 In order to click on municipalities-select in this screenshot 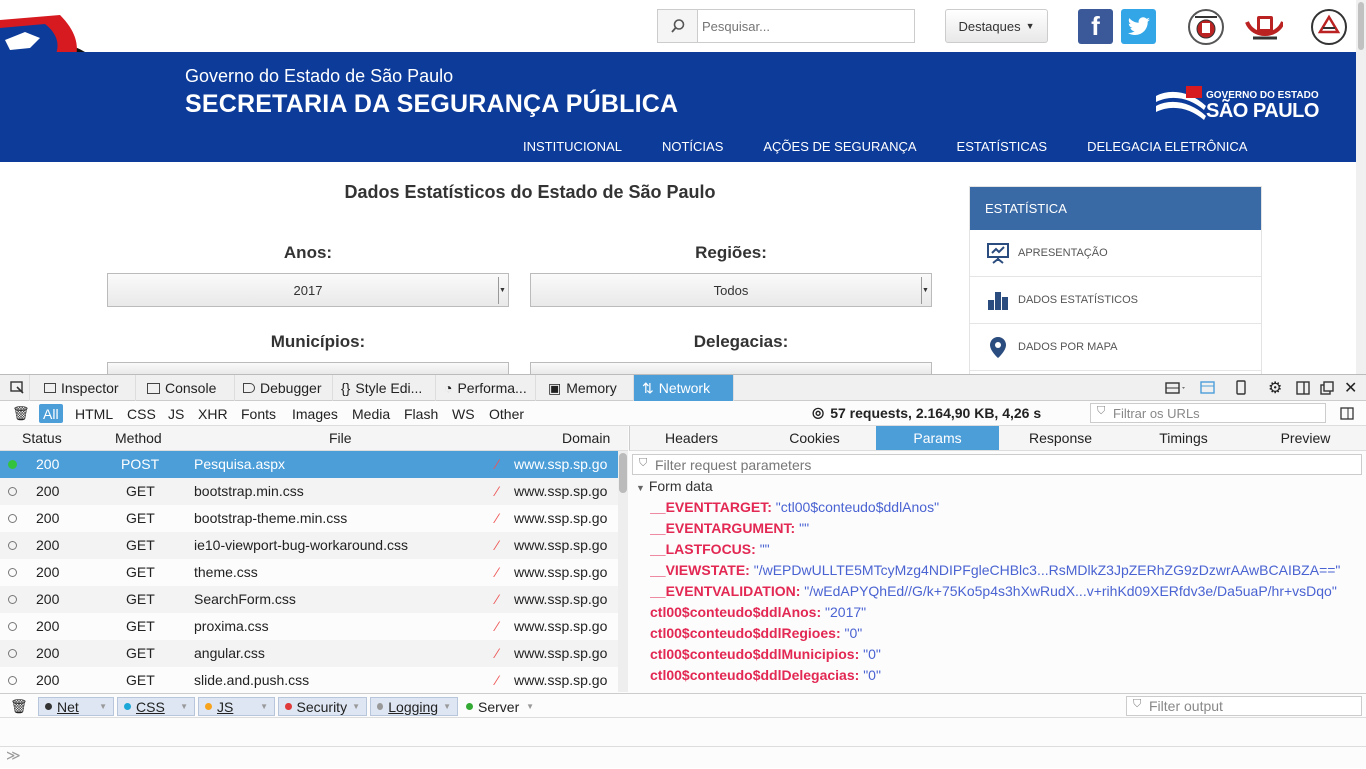, I will do `click(308, 368)`.